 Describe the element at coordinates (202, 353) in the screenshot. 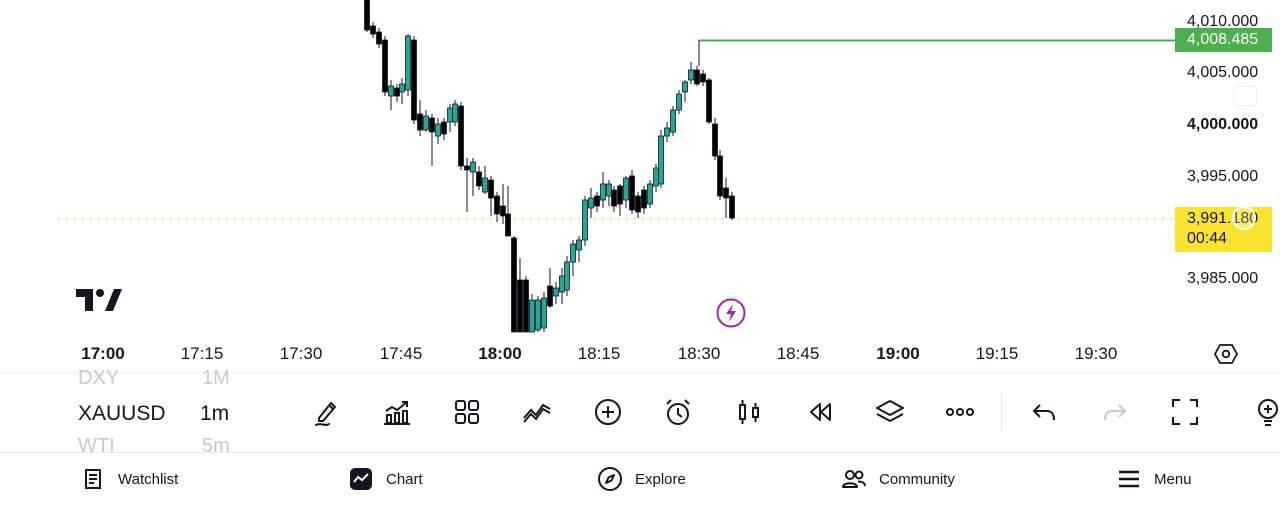

I see `time-axis-label: 17:15` at that location.